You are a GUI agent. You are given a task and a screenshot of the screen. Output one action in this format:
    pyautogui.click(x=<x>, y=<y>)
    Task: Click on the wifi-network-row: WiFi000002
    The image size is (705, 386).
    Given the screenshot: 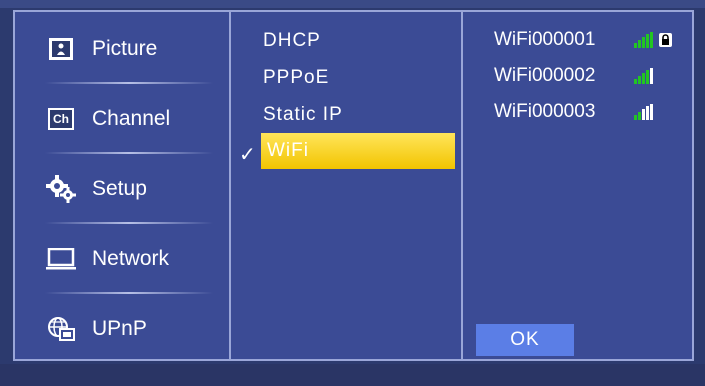 What is the action you would take?
    pyautogui.click(x=573, y=76)
    